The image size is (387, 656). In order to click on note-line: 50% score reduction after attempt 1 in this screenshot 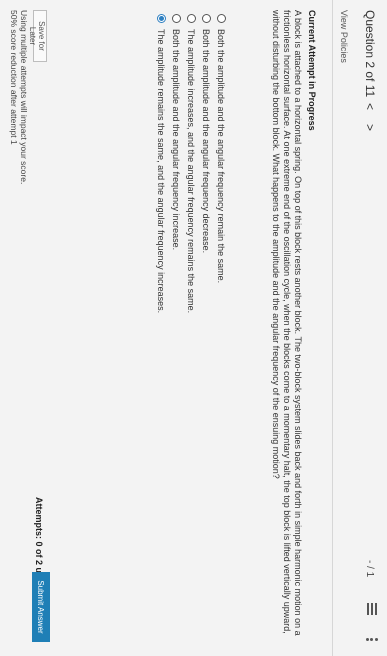, I will do `click(14, 77)`.